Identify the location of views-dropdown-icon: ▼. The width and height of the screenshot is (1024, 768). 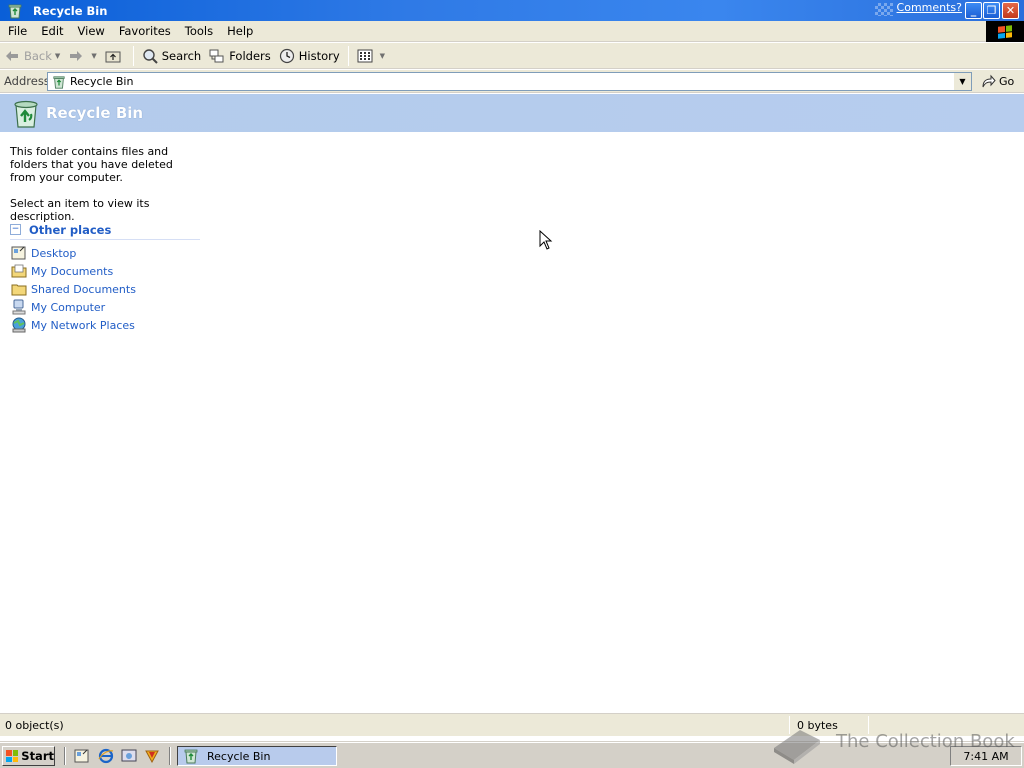
(382, 56).